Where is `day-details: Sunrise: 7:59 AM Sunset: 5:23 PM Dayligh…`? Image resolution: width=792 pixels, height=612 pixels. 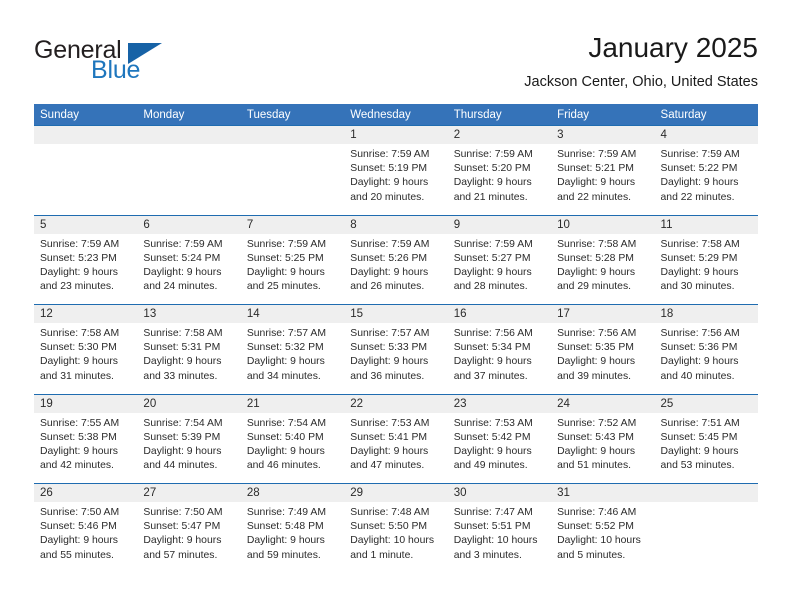 day-details: Sunrise: 7:59 AM Sunset: 5:23 PM Dayligh… is located at coordinates (85, 264).